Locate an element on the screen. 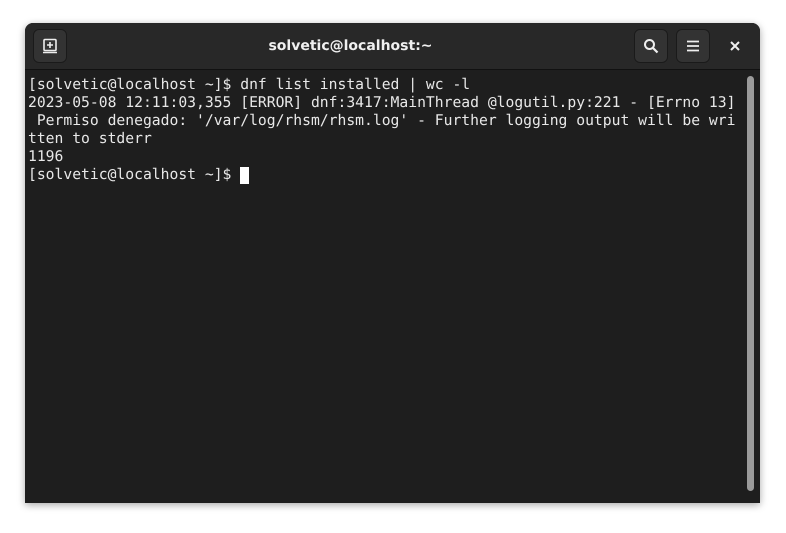 The image size is (786, 533). terminal-line: tten to stderr is located at coordinates (90, 139).